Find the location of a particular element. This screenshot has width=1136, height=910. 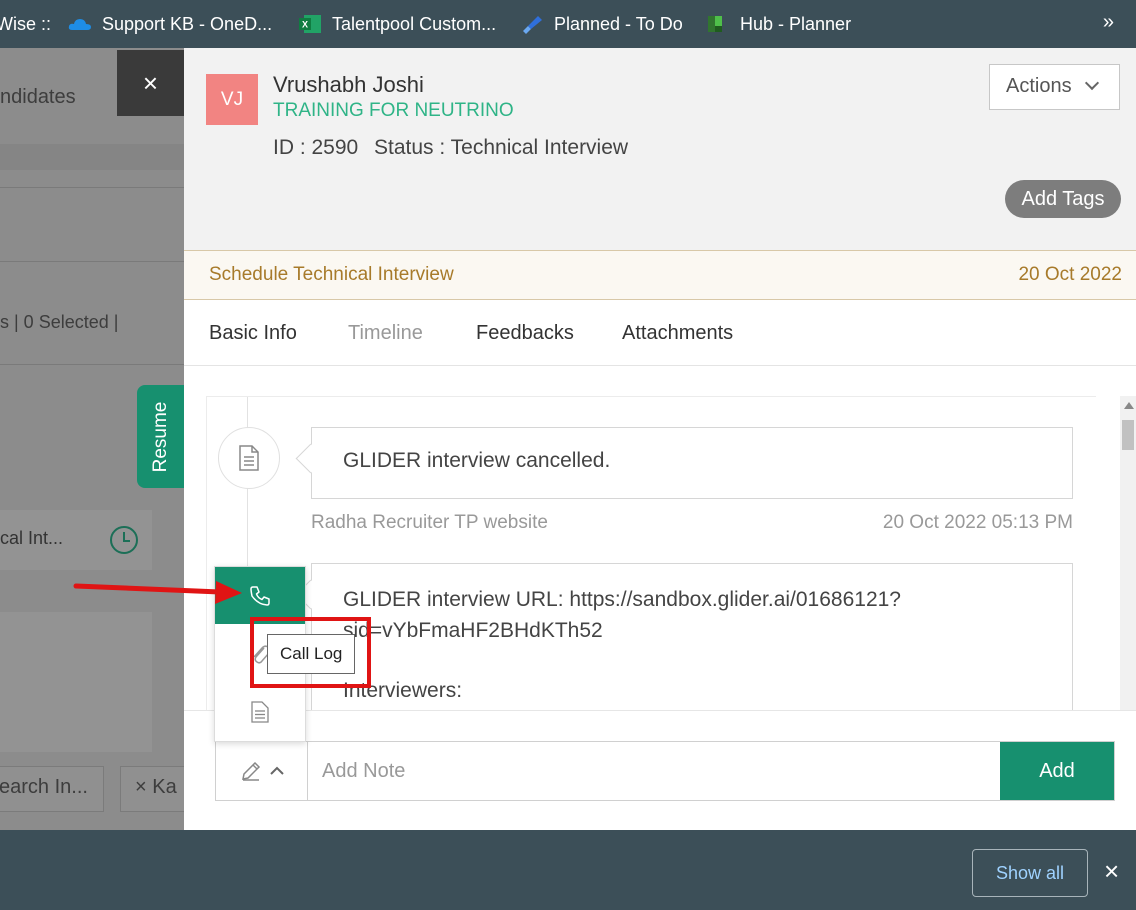

tab-basic-info: Basic Info is located at coordinates (253, 333).